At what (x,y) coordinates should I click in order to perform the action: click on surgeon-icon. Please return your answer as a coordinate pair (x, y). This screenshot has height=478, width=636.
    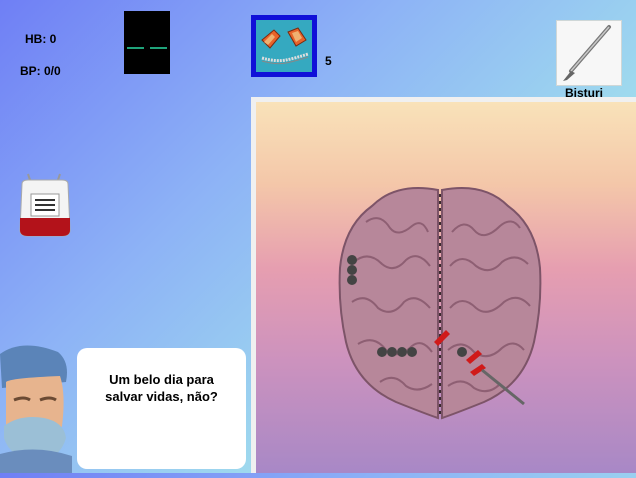
    Looking at the image, I should click on (36, 409).